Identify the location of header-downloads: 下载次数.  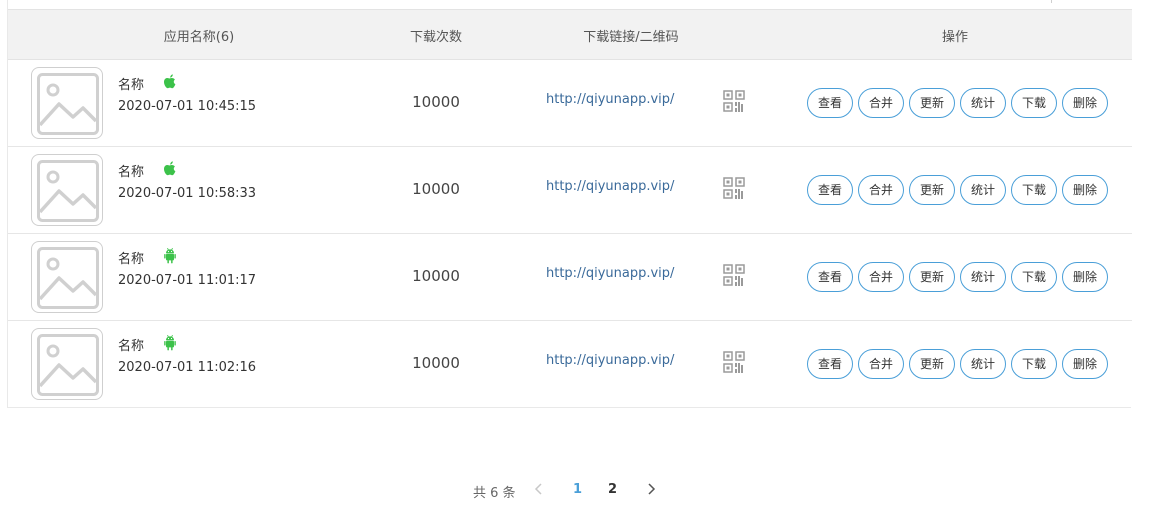
(436, 37).